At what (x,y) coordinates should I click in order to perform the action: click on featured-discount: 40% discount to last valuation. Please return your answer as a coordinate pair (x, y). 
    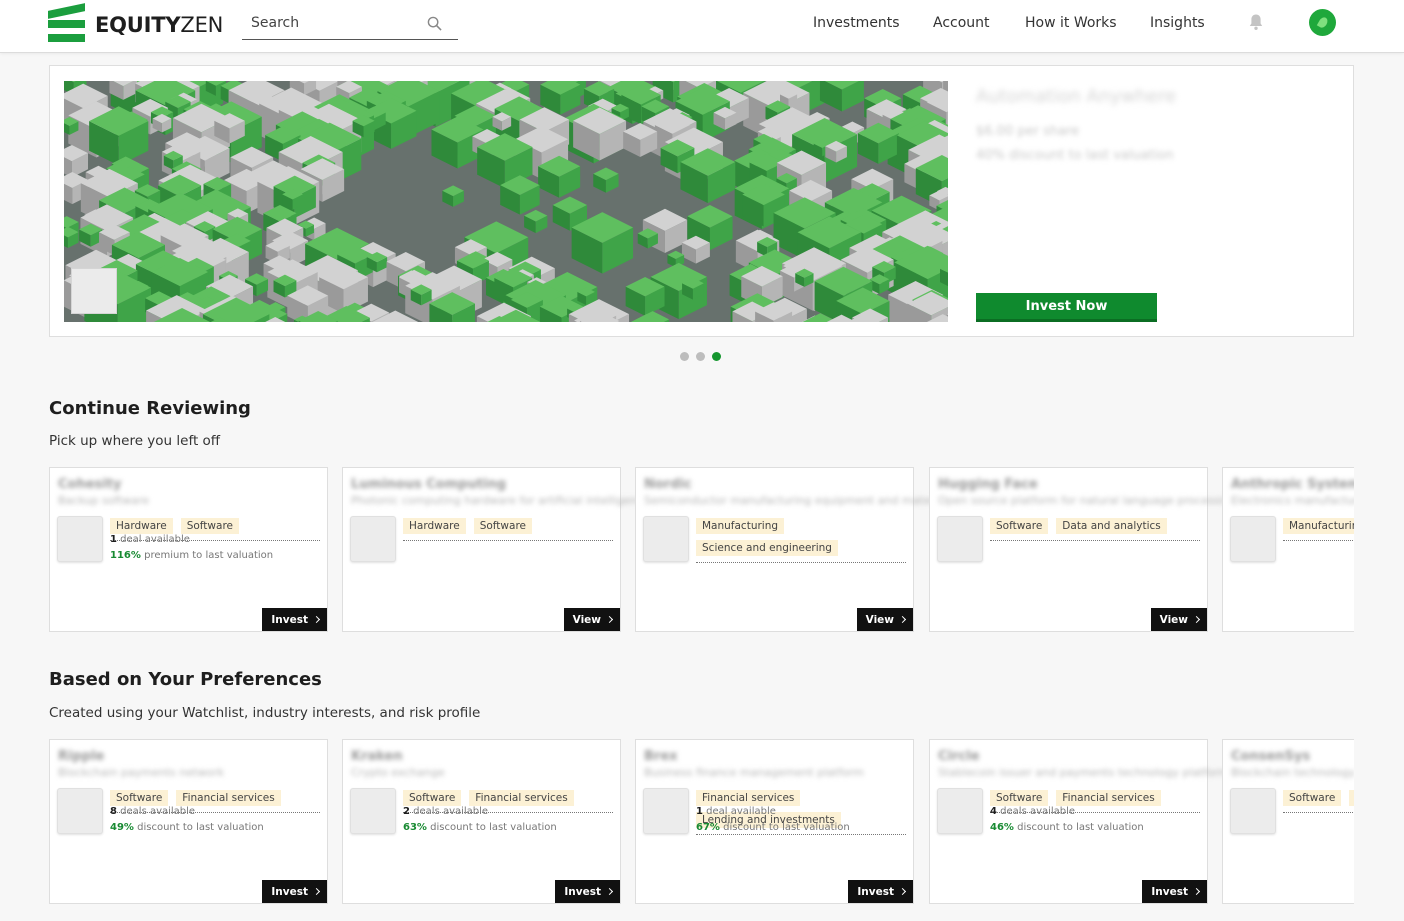
    Looking at the image, I should click on (1075, 155).